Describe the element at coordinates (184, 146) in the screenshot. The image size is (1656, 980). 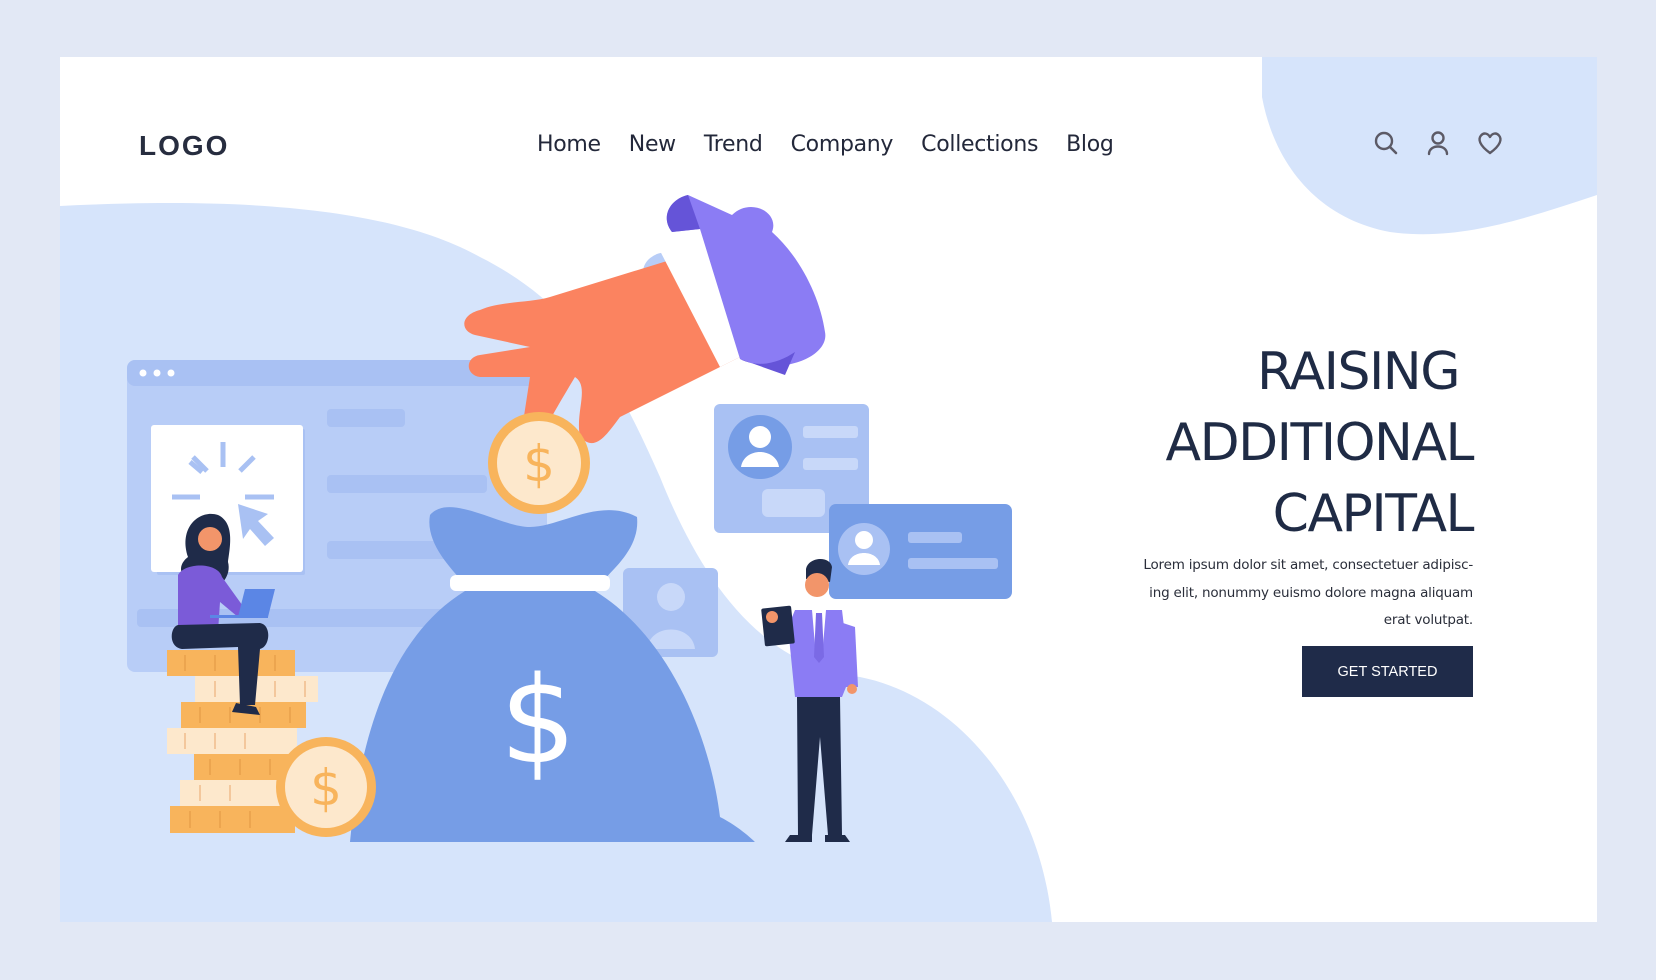
I see `logo: LOGO` at that location.